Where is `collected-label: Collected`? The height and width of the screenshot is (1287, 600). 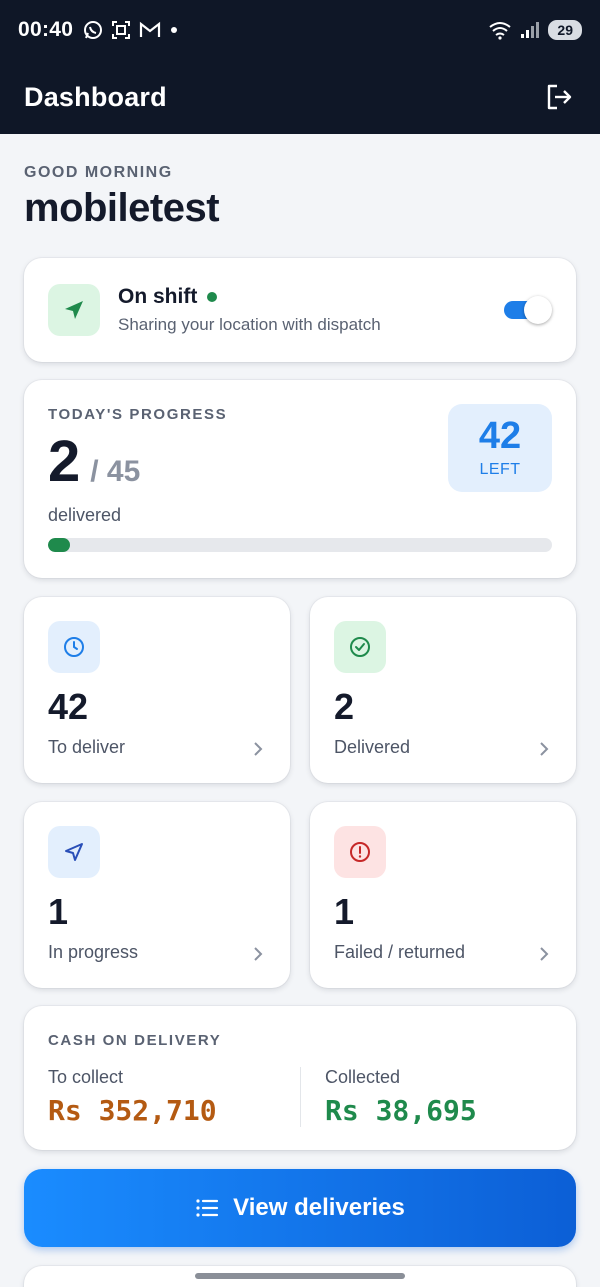 collected-label: Collected is located at coordinates (363, 1077).